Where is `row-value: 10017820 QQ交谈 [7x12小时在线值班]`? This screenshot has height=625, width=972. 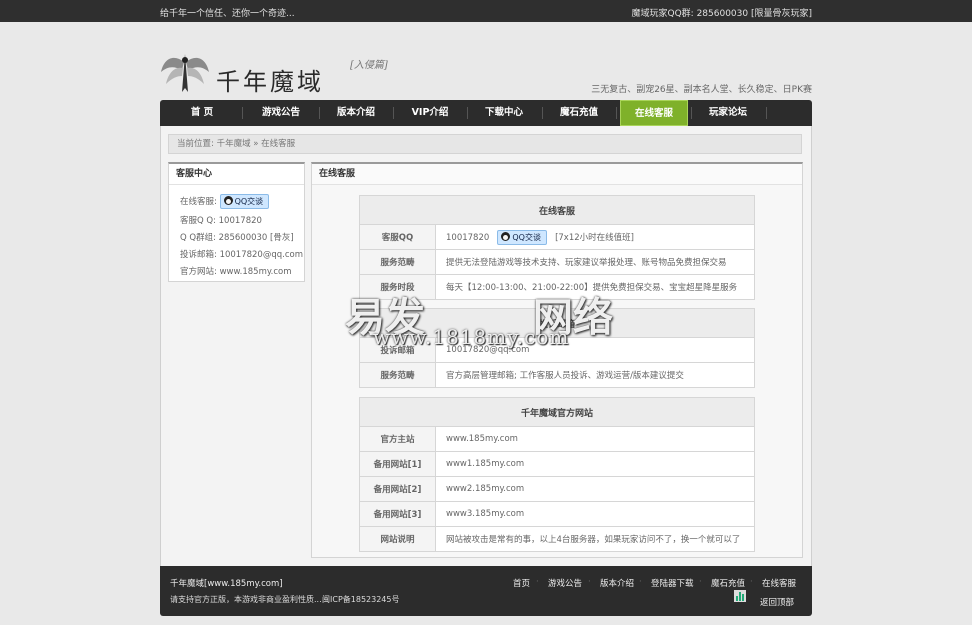
row-value: 10017820 QQ交谈 [7x12小时在线值班] is located at coordinates (595, 237).